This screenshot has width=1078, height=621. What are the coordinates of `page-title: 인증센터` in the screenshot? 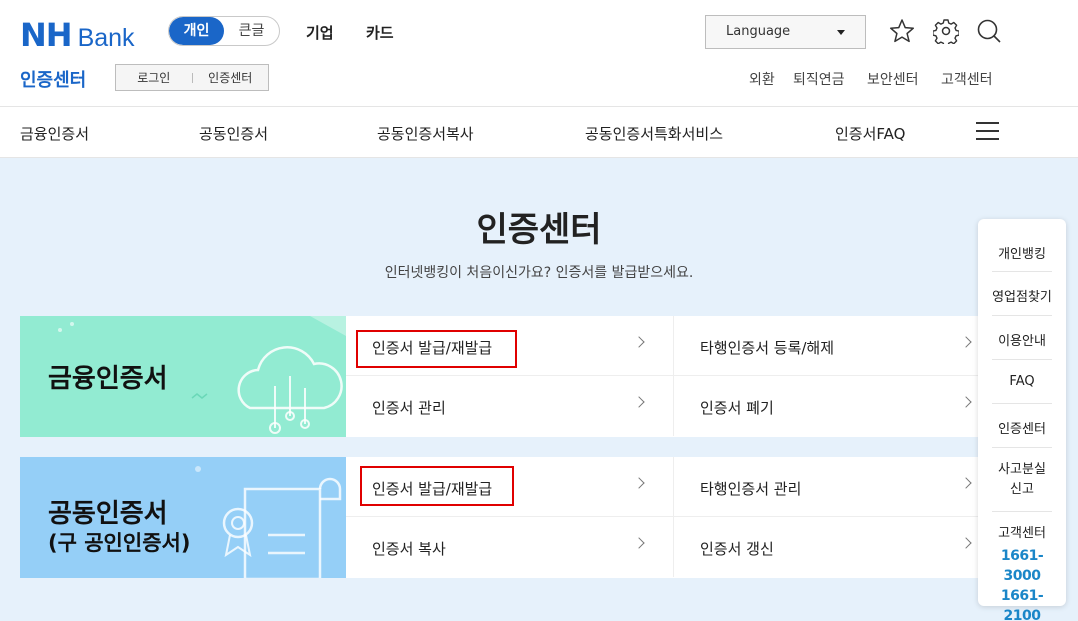 It's located at (539, 230).